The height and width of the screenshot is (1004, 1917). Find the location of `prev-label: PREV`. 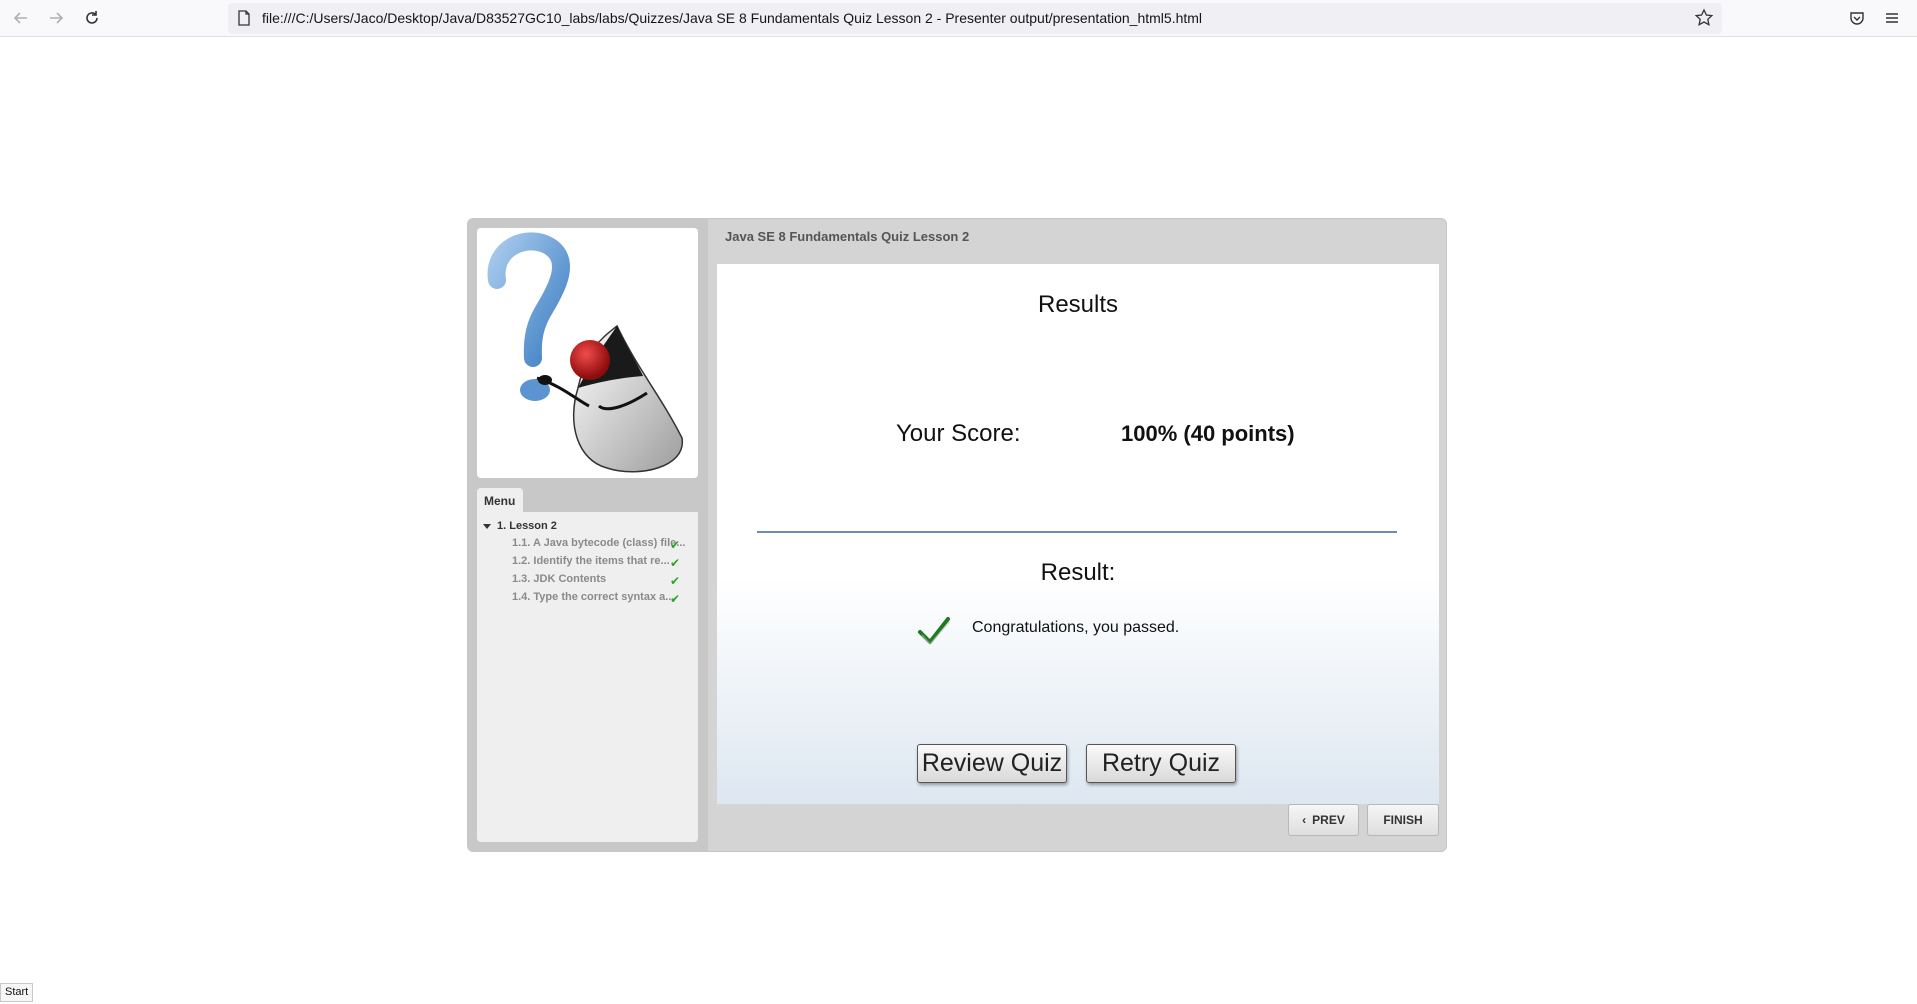

prev-label: PREV is located at coordinates (1328, 820).